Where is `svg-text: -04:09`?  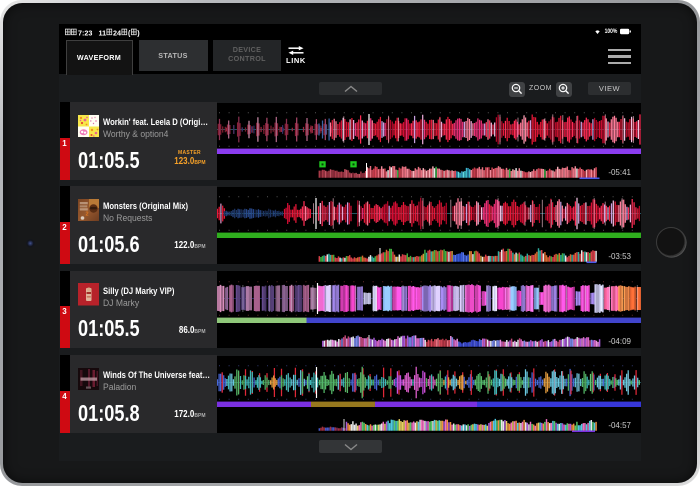 svg-text: -04:09 is located at coordinates (619, 341).